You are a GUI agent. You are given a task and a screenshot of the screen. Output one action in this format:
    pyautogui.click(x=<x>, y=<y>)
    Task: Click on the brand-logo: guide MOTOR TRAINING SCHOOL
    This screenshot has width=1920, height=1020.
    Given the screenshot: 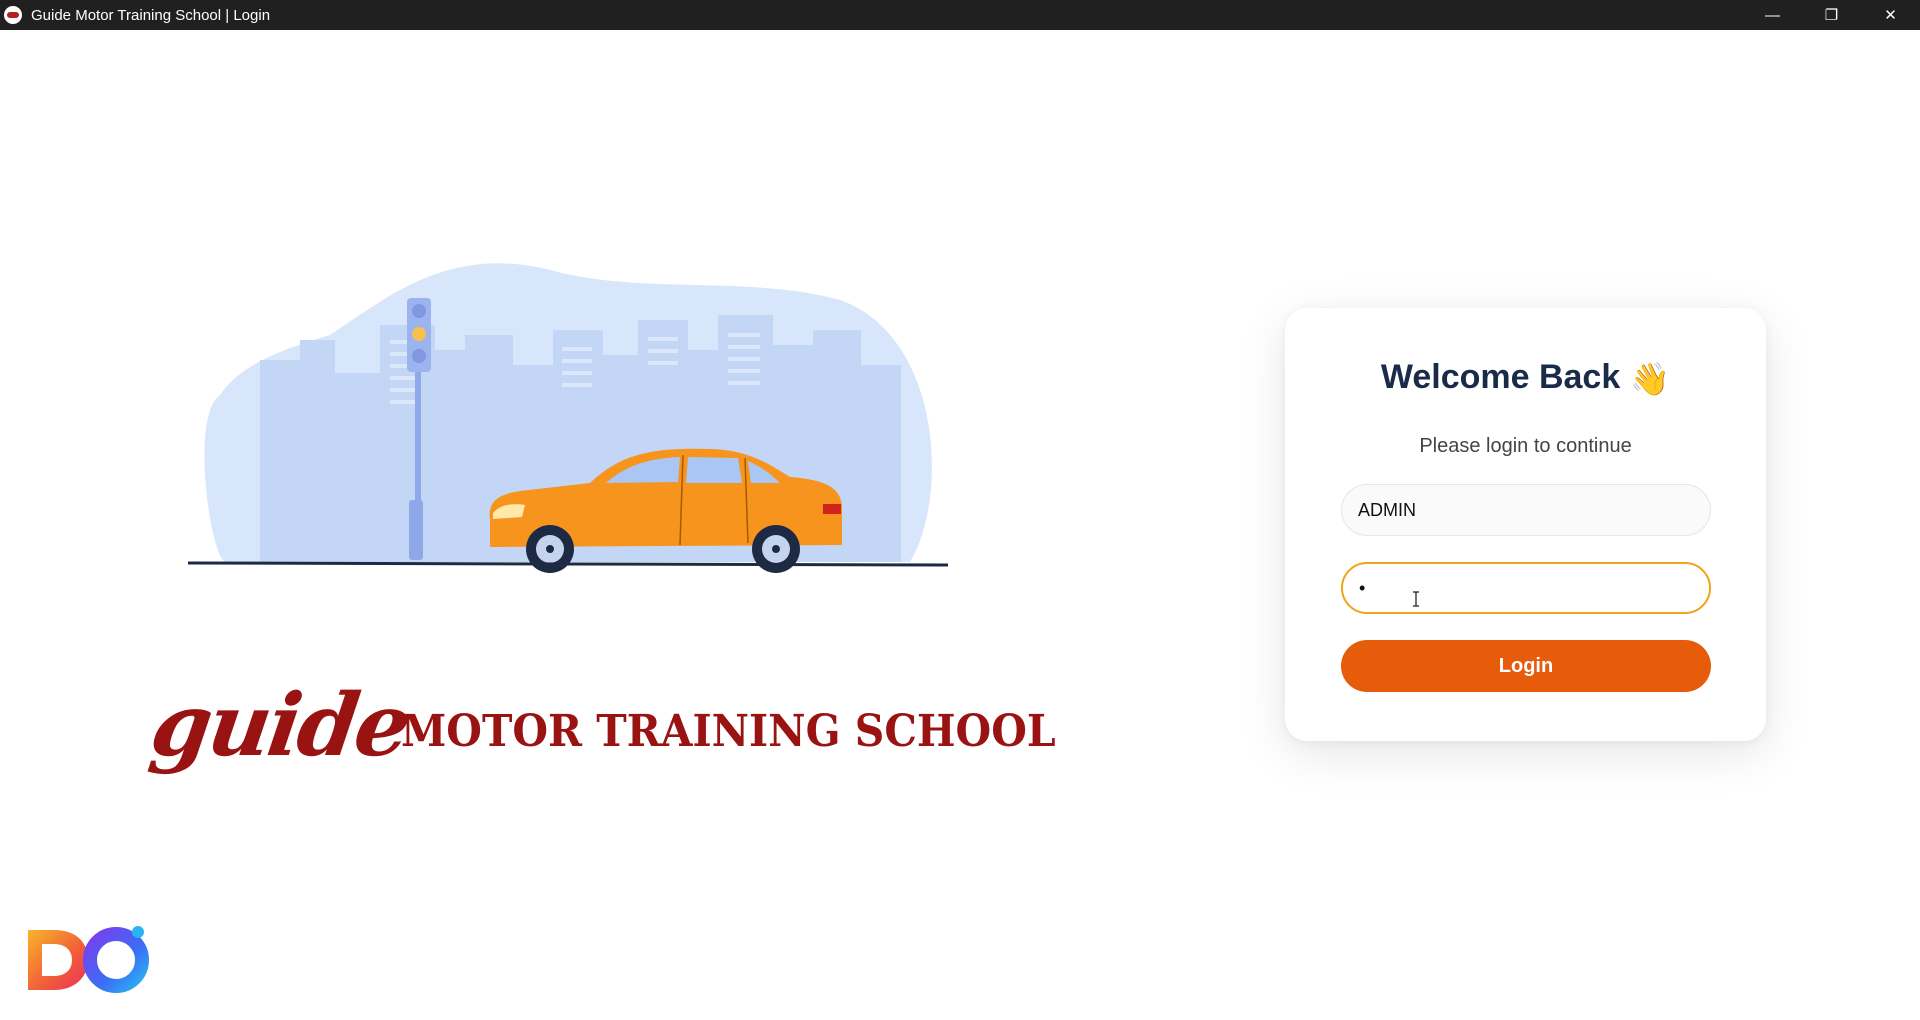 What is the action you would take?
    pyautogui.click(x=600, y=725)
    